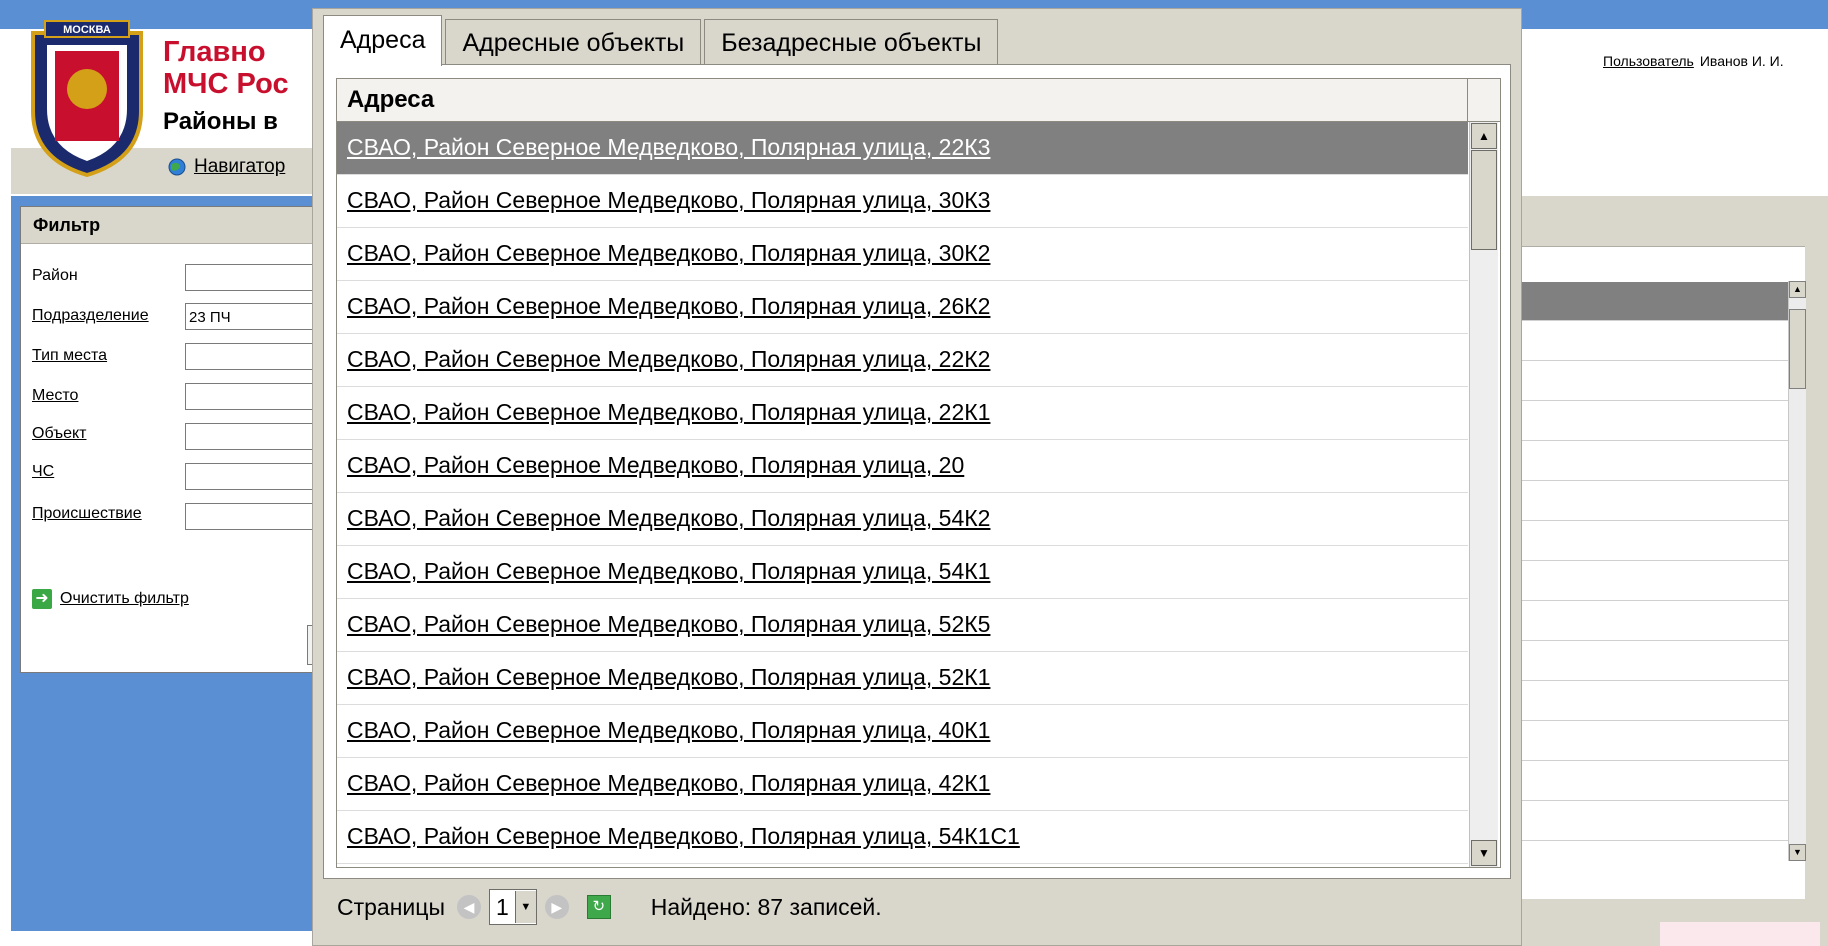 The width and height of the screenshot is (1828, 946). I want to click on grid-scrollbar: ▲ ▼, so click(1483, 494).